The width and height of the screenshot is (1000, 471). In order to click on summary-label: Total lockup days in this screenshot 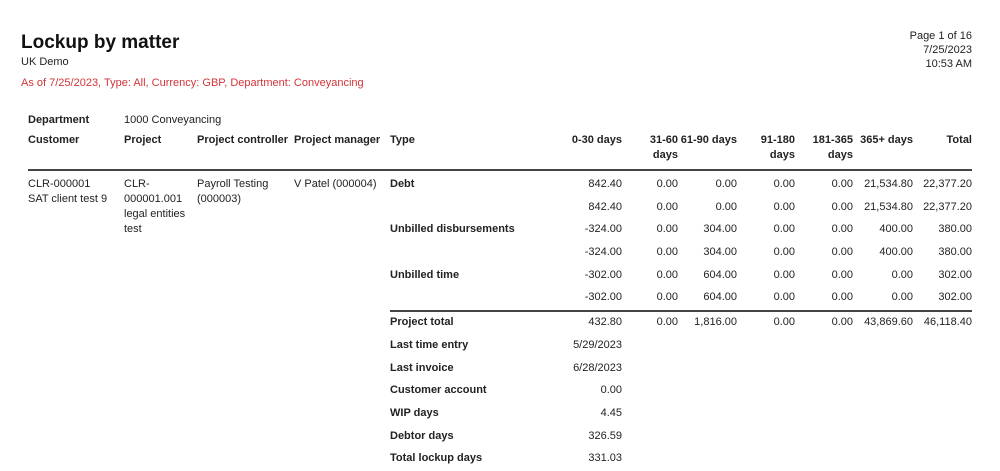, I will do `click(436, 458)`.